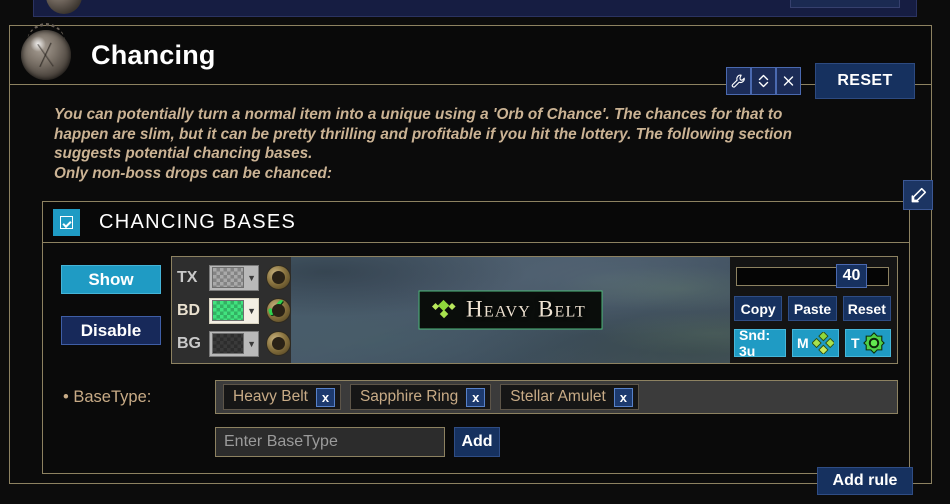  I want to click on page-title: Chancing, so click(153, 54).